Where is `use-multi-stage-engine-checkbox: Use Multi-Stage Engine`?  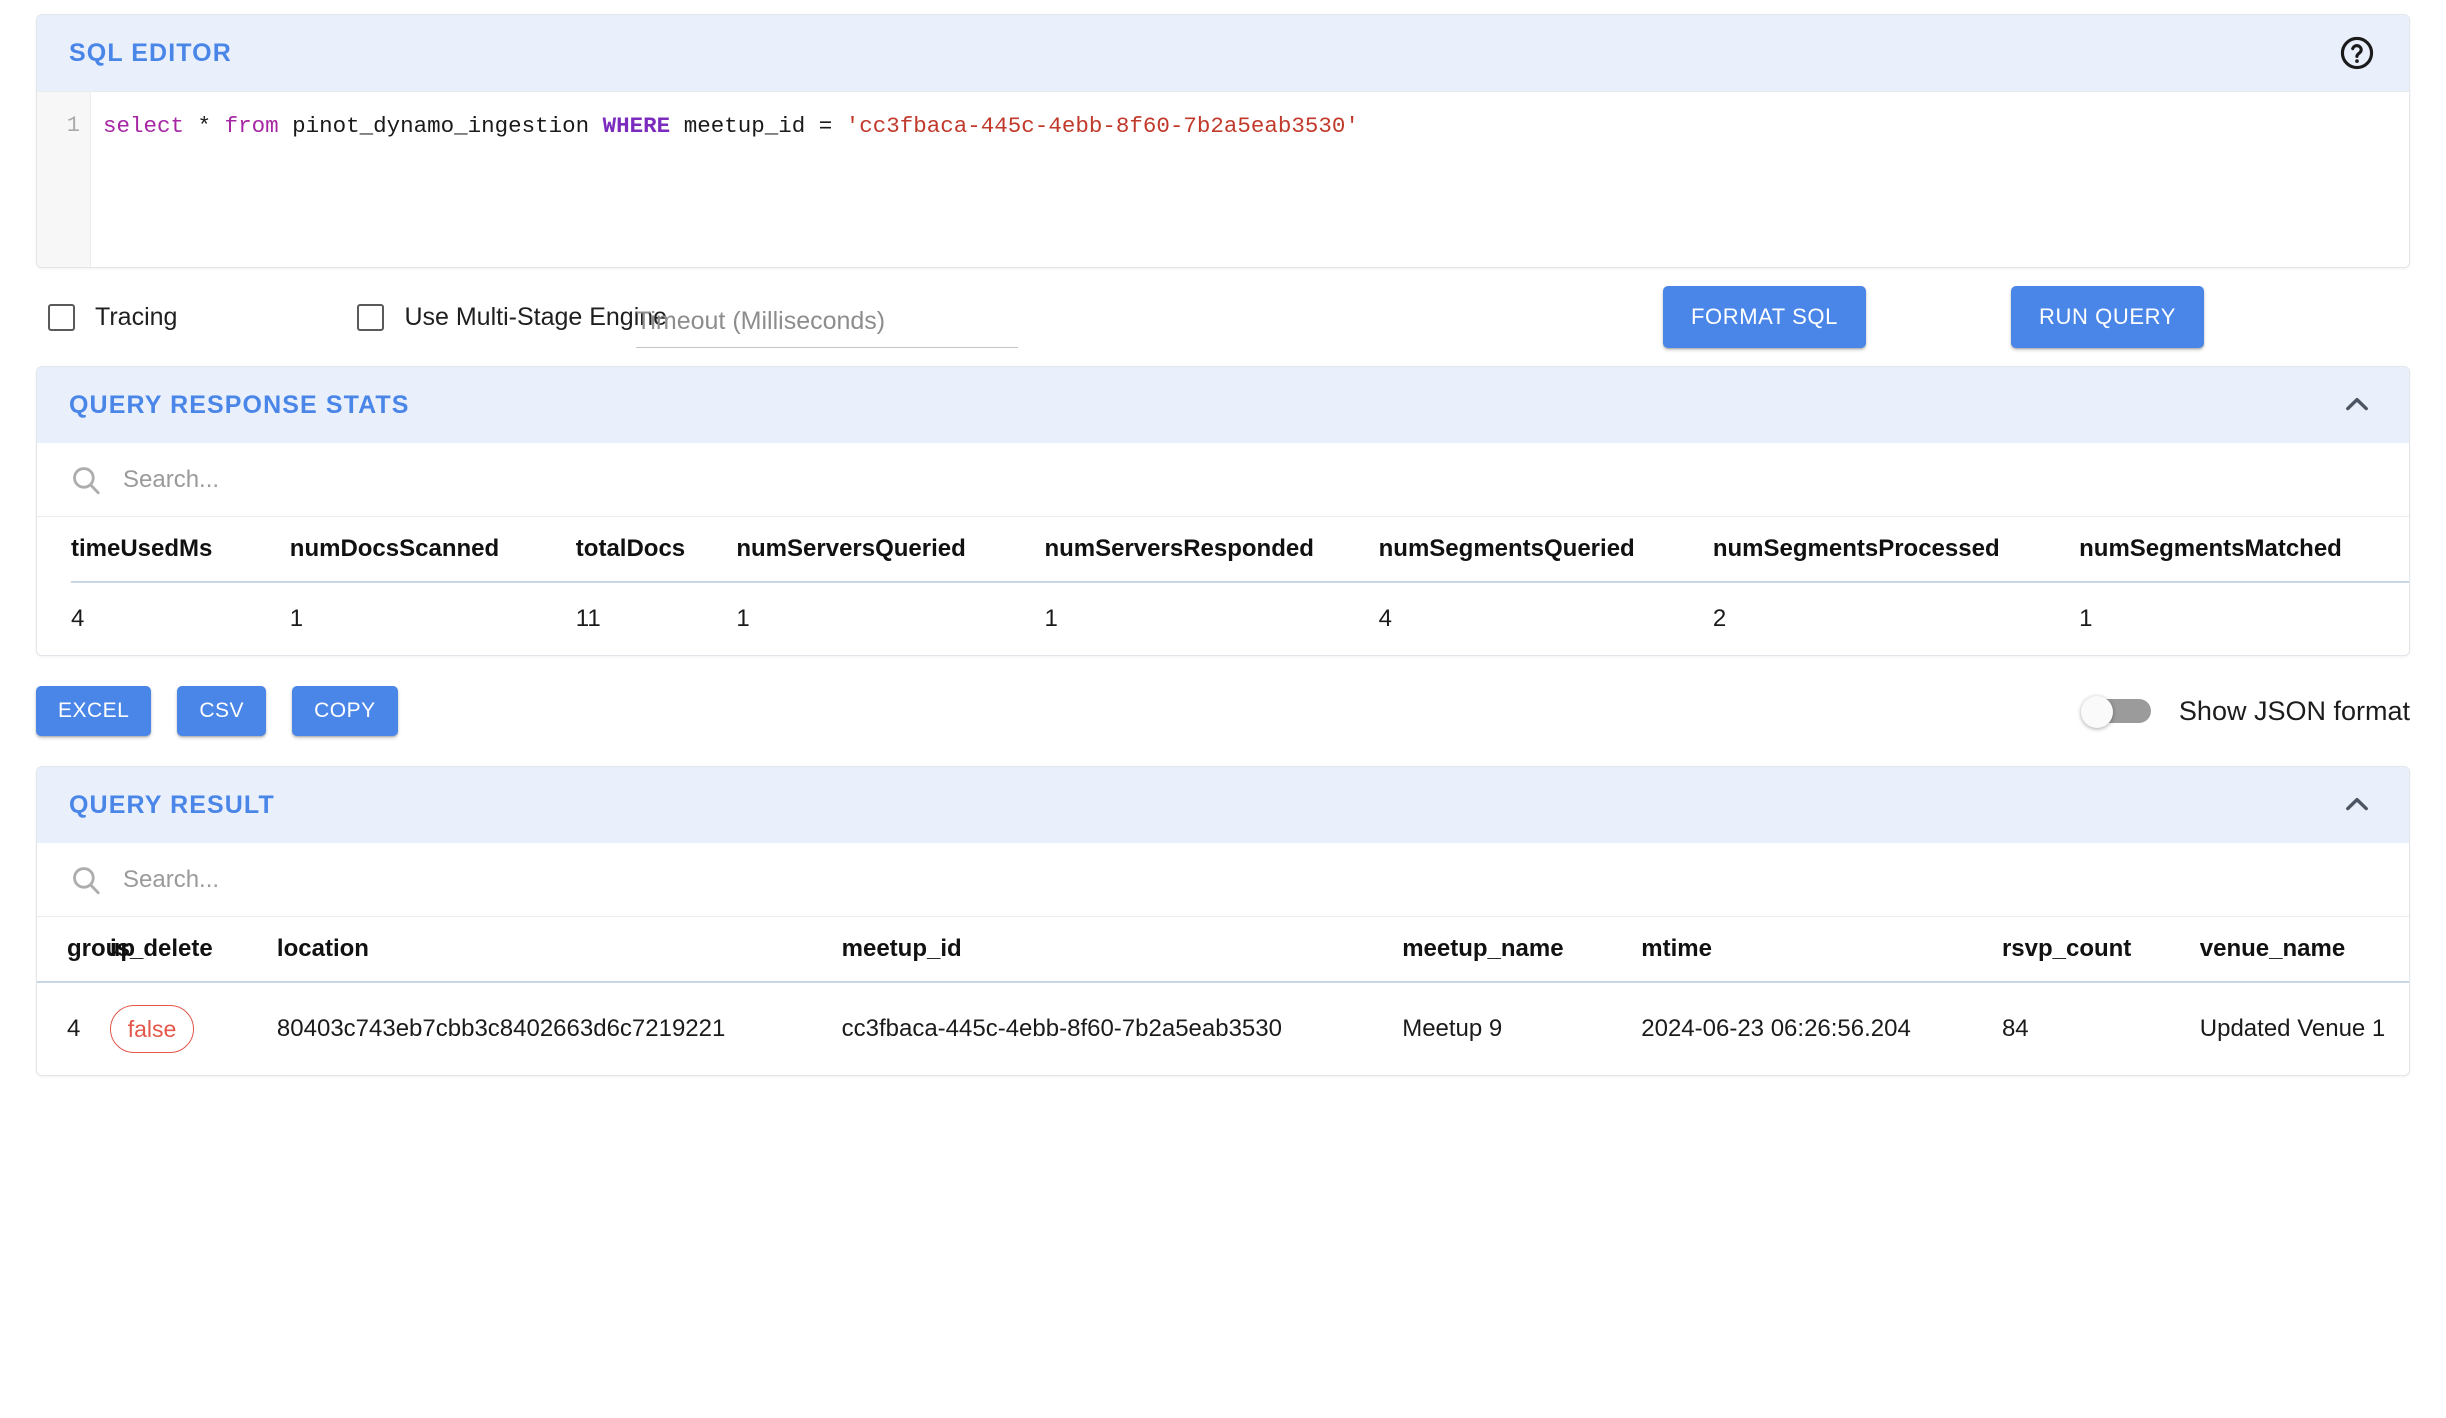
use-multi-stage-engine-checkbox: Use Multi-Stage Engine is located at coordinates (512, 317).